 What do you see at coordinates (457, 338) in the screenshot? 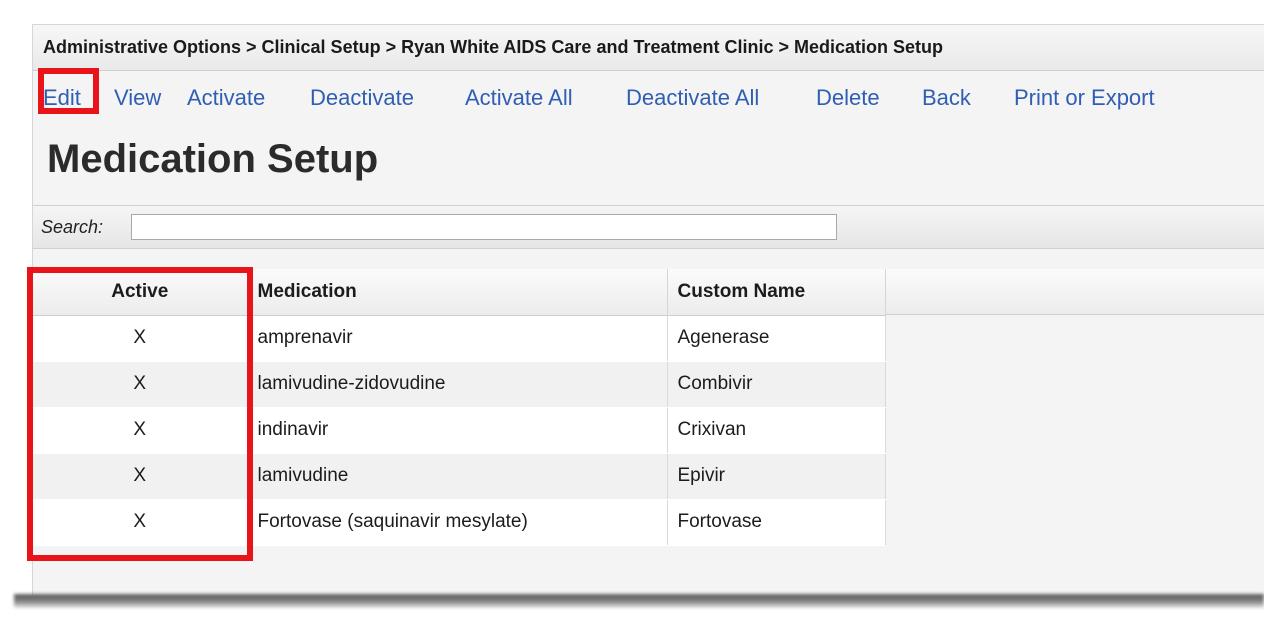
I see `medication-cell: amprenavir` at bounding box center [457, 338].